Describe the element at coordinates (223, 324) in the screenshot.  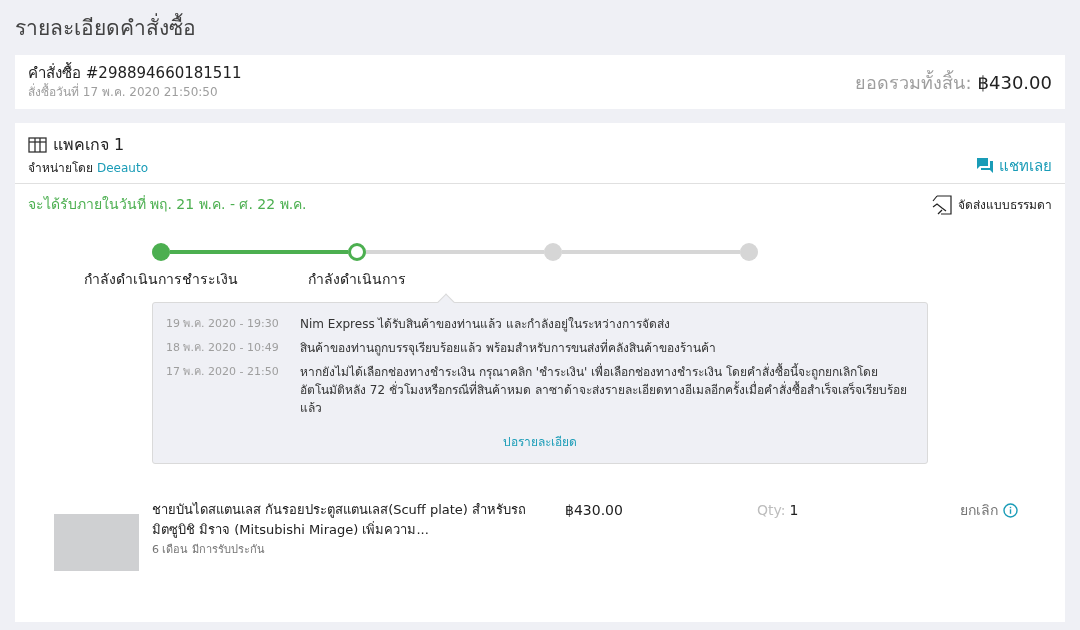
I see `timeline-time: 19 พ.ค. 2020 - 19:30` at that location.